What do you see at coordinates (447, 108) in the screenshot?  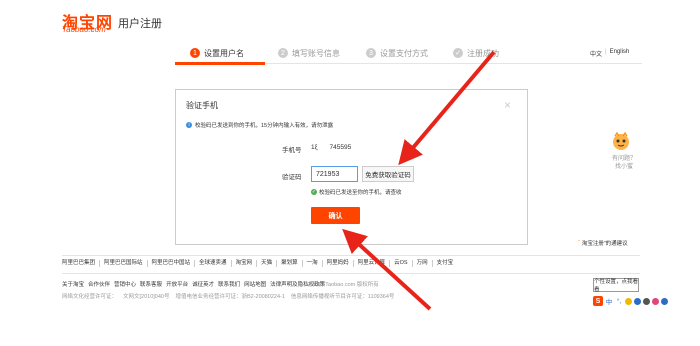 I see `arrow-to-get-code` at bounding box center [447, 108].